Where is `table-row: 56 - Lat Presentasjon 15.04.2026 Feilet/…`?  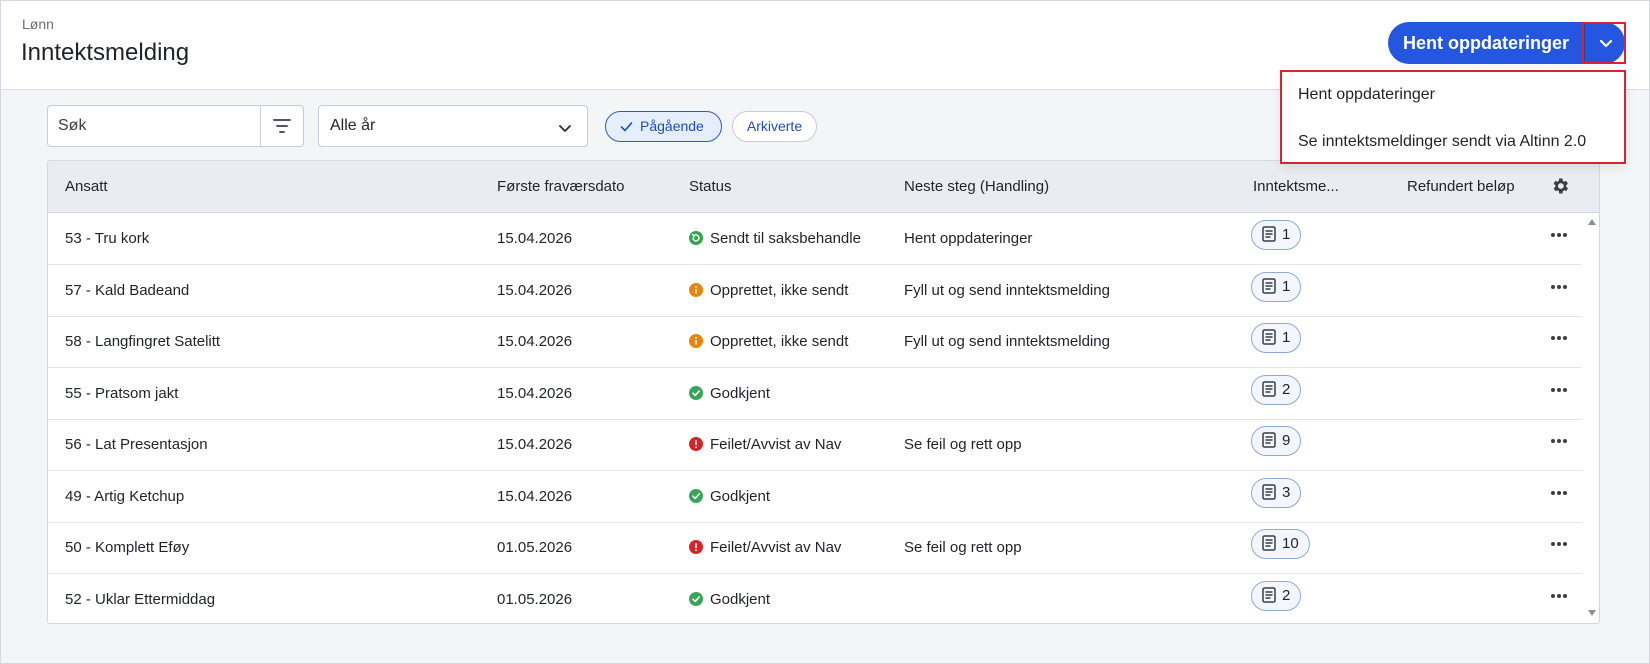
table-row: 56 - Lat Presentasjon 15.04.2026 Feilet/… is located at coordinates (815, 445).